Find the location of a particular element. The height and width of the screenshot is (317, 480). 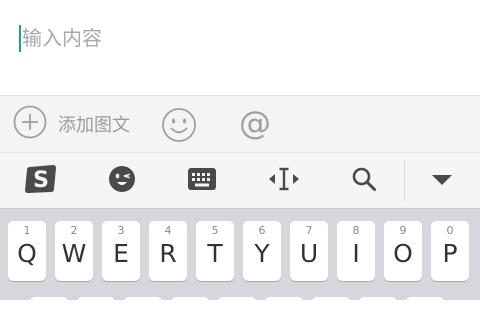

key-y: 6 Y is located at coordinates (262, 251).